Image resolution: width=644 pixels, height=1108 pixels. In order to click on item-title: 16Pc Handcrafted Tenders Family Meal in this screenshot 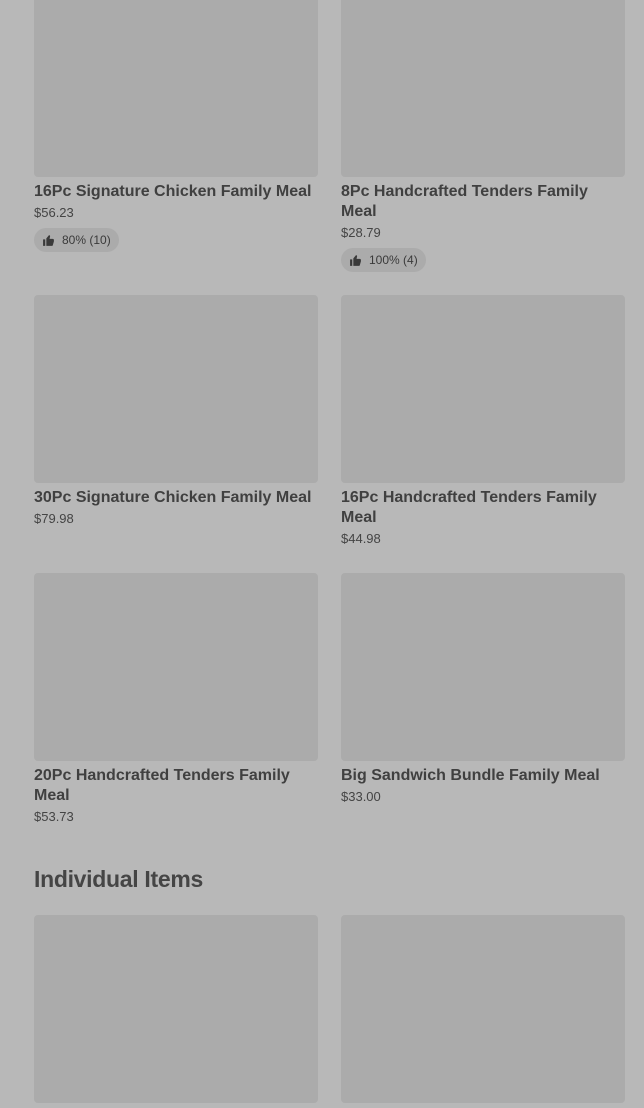, I will do `click(469, 507)`.